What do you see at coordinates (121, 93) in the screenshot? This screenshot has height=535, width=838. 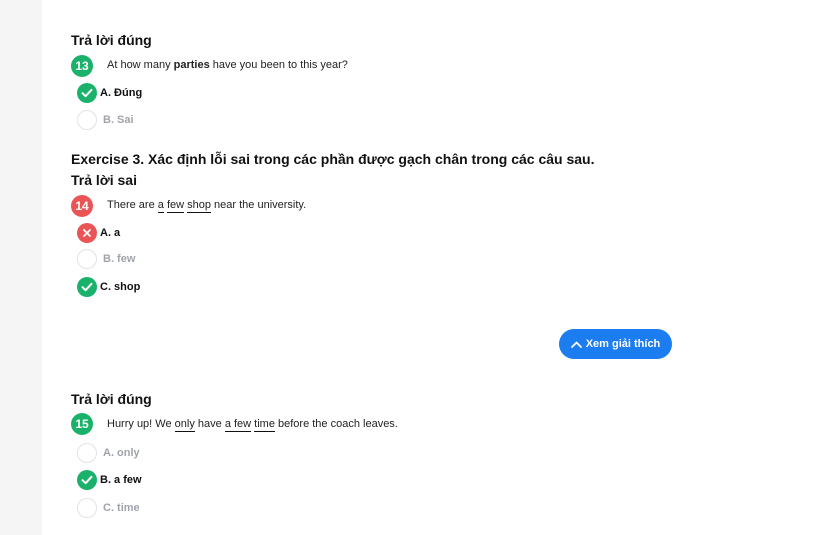 I see `option-label: A. Đúng` at bounding box center [121, 93].